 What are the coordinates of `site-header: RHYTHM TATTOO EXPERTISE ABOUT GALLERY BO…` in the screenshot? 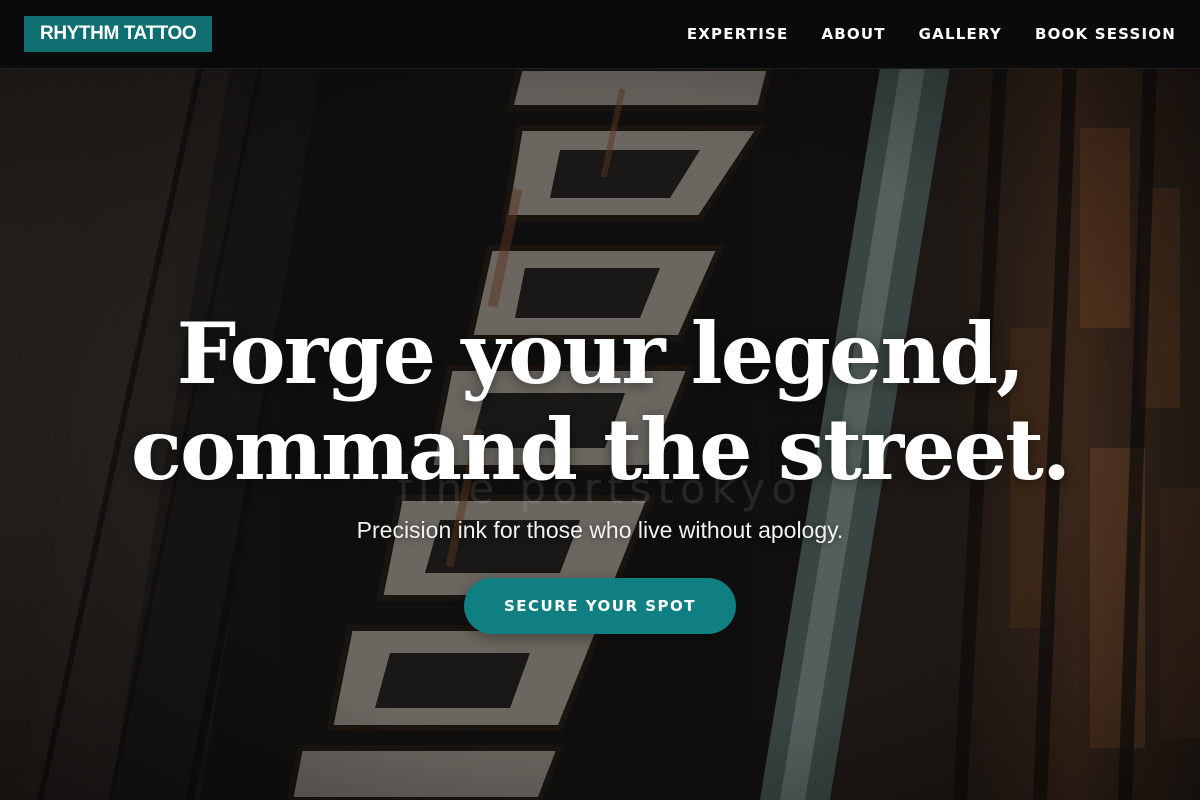 It's located at (600, 34).